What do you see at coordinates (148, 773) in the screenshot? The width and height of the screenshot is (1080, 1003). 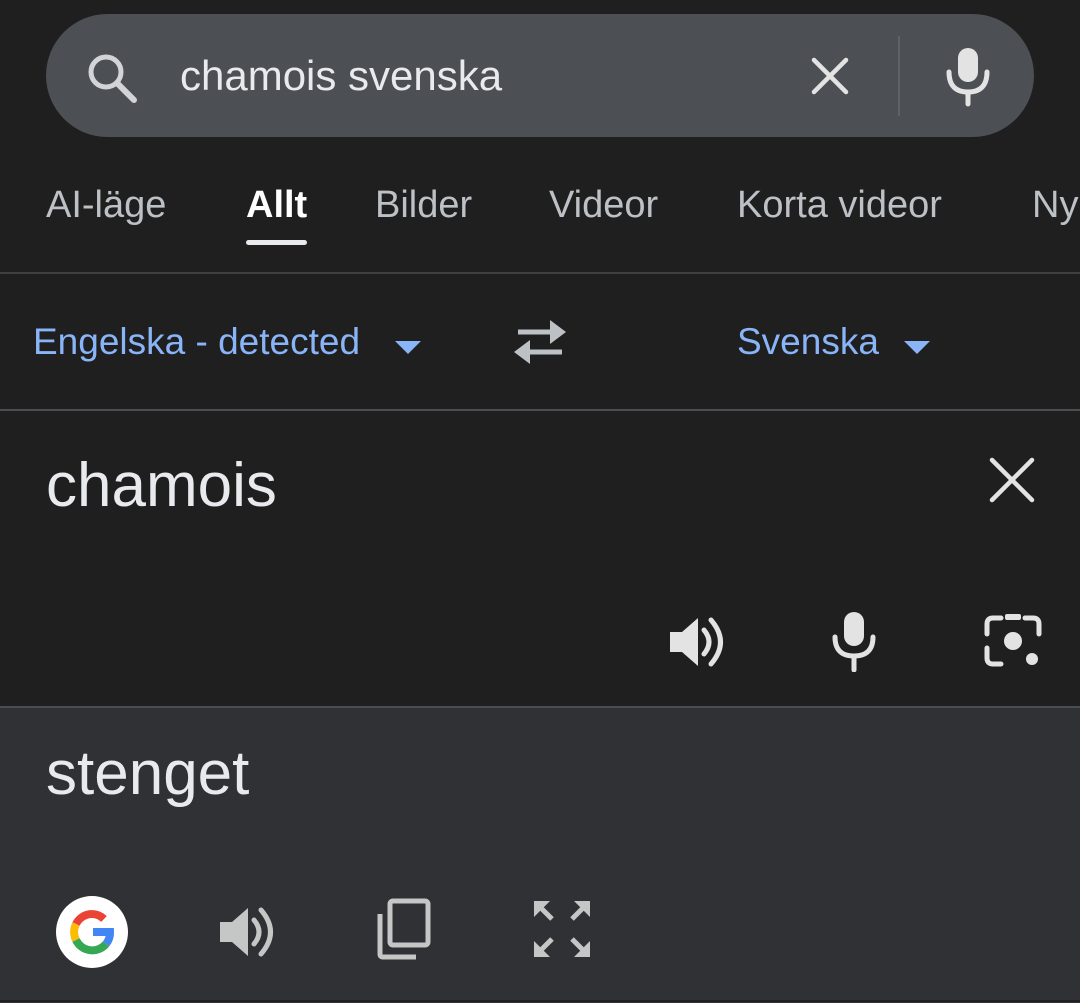 I see `translated-text: stenget` at bounding box center [148, 773].